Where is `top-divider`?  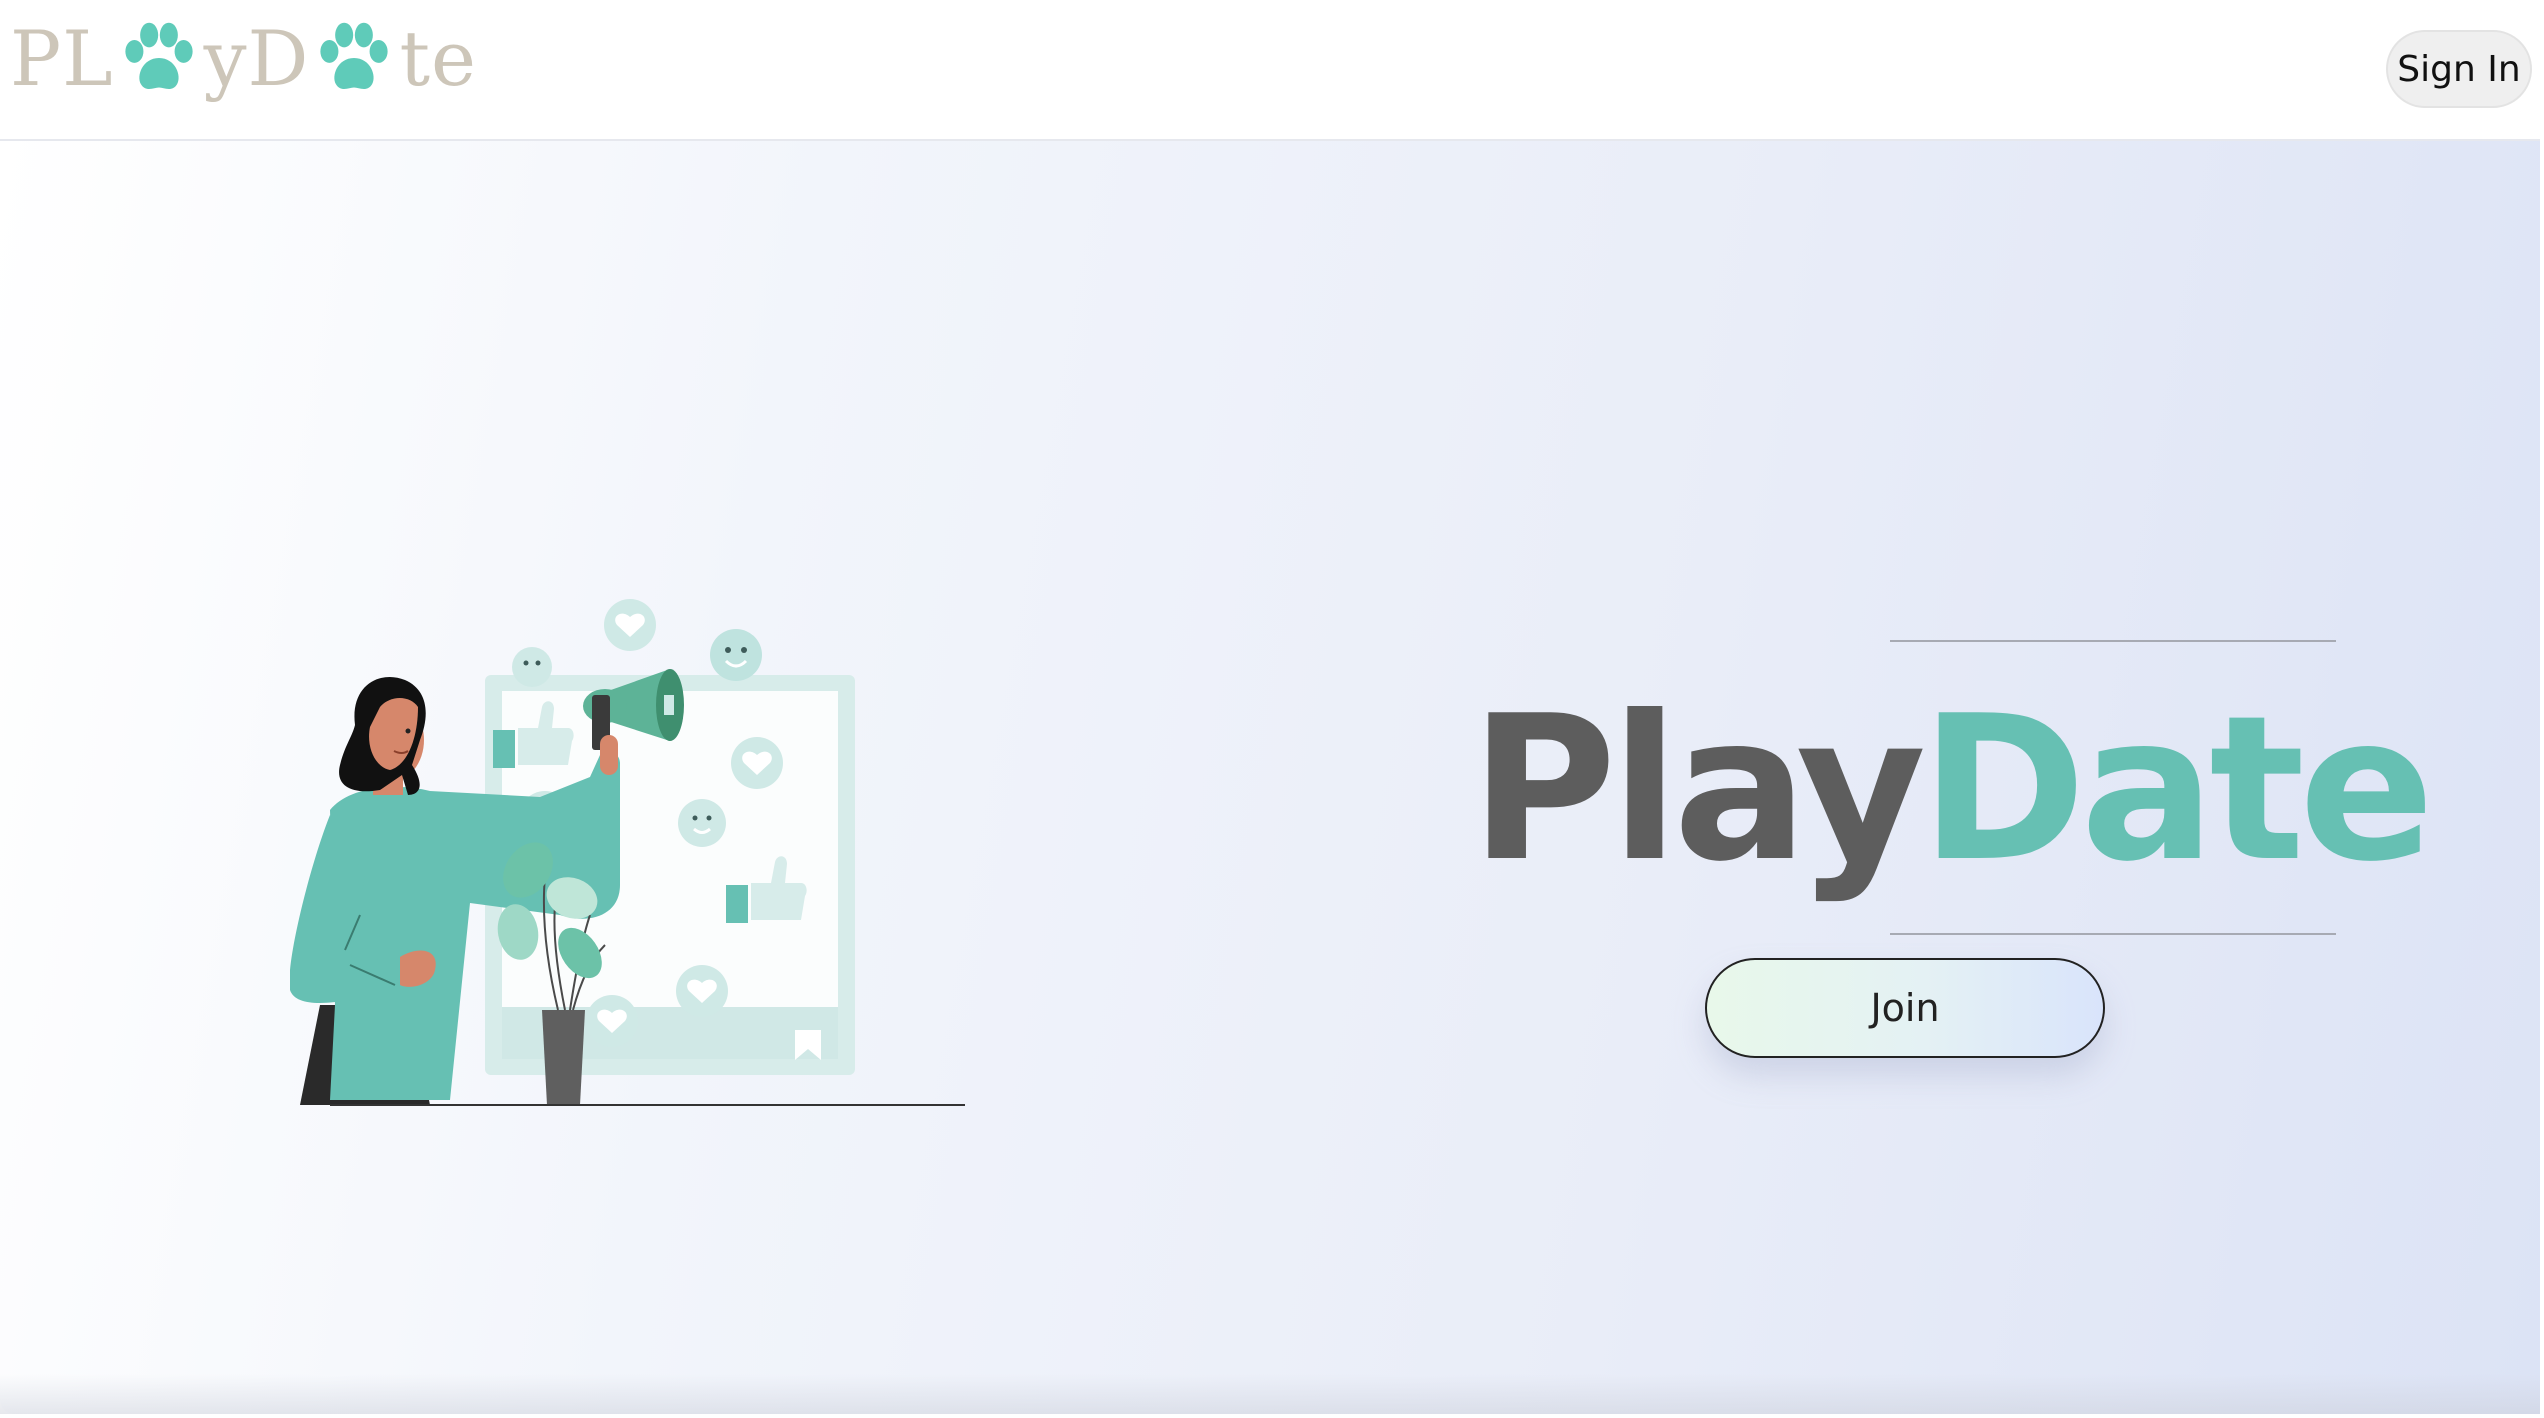 top-divider is located at coordinates (2113, 641).